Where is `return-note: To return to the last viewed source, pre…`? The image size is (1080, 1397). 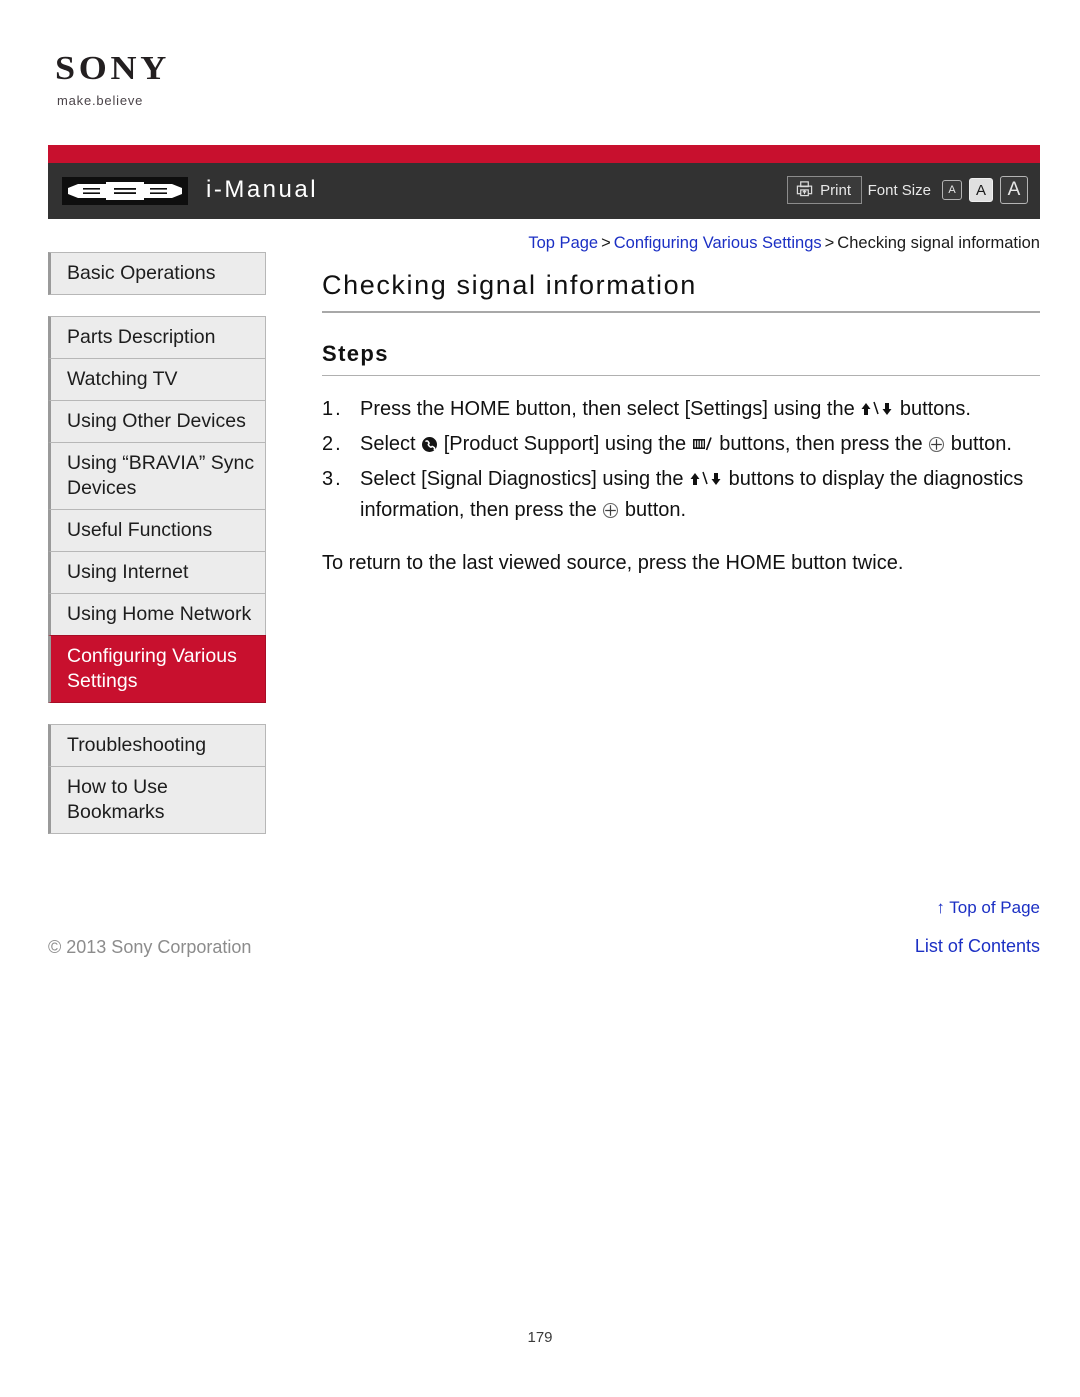 return-note: To return to the last viewed source, pre… is located at coordinates (613, 563).